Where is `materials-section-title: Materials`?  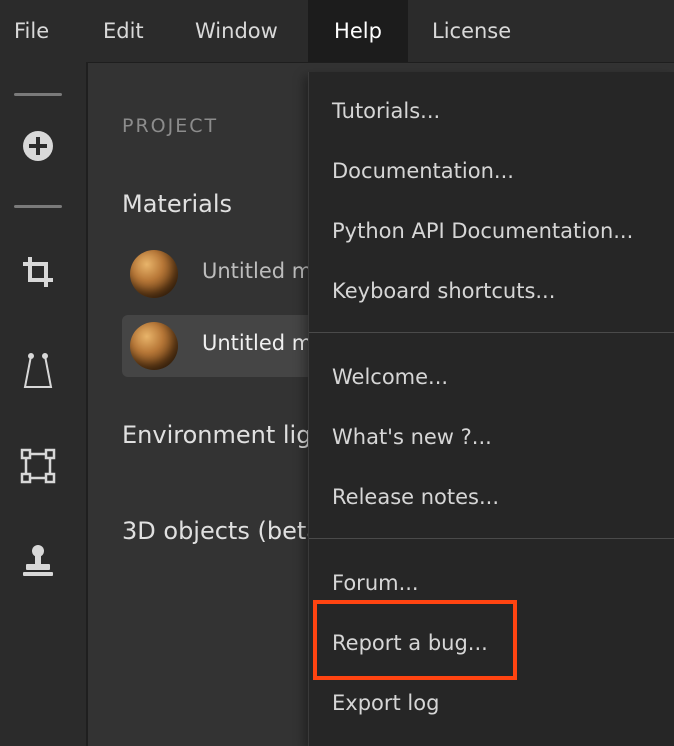 materials-section-title: Materials is located at coordinates (177, 204).